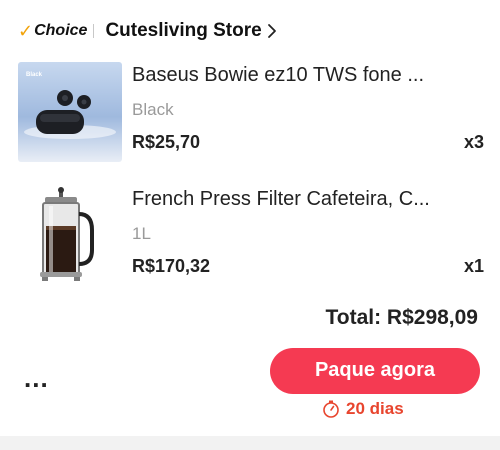 The image size is (500, 450). I want to click on product-quantity: x3, so click(473, 142).